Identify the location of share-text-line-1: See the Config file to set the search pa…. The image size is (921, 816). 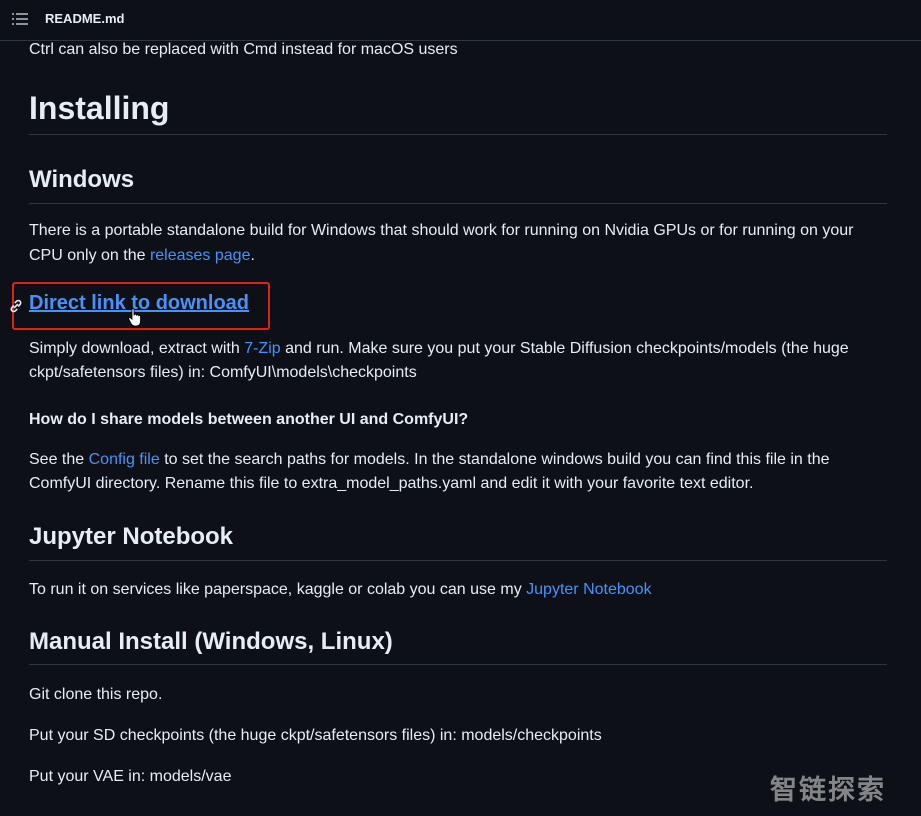
(429, 460).